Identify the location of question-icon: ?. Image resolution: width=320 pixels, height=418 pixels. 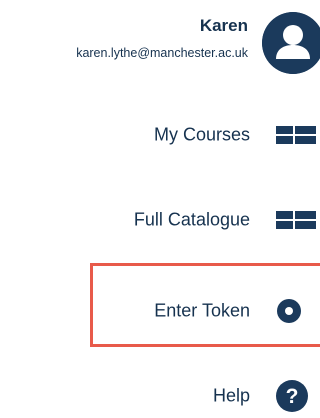
(296, 396).